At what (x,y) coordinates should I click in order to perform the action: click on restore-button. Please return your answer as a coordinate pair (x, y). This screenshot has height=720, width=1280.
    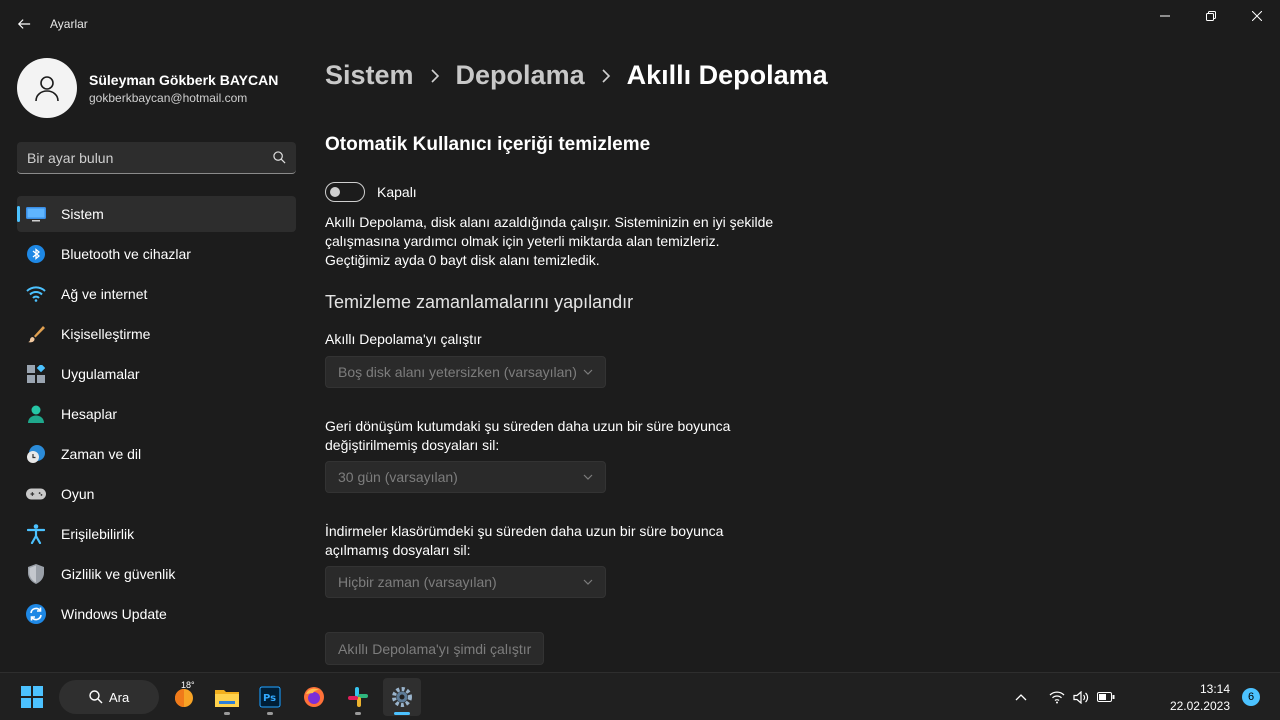
    Looking at the image, I should click on (1211, 16).